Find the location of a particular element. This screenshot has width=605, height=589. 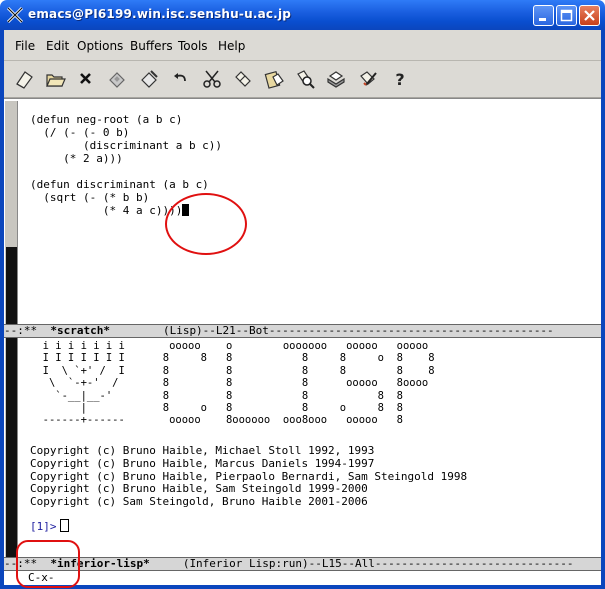

banner-line: \ `-+-' / 8 8 8 ooooo 8oooo is located at coordinates (229, 383).